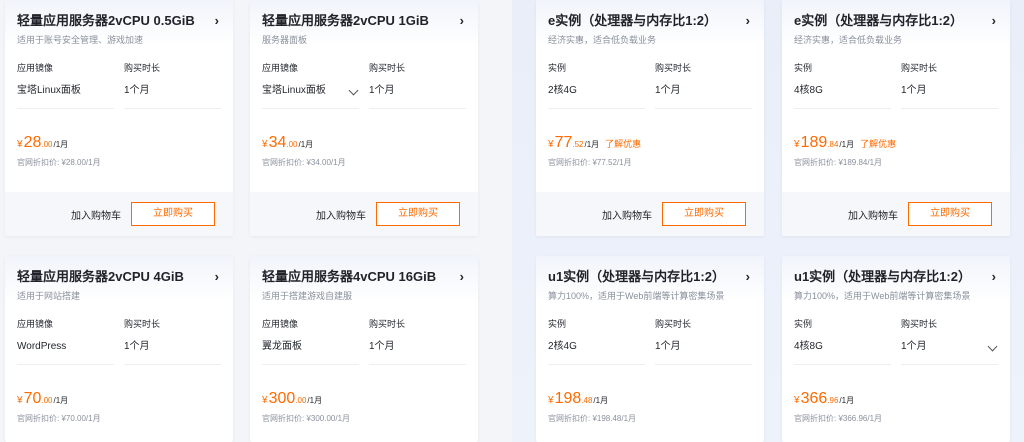  Describe the element at coordinates (568, 398) in the screenshot. I see `price-integer: 198` at that location.